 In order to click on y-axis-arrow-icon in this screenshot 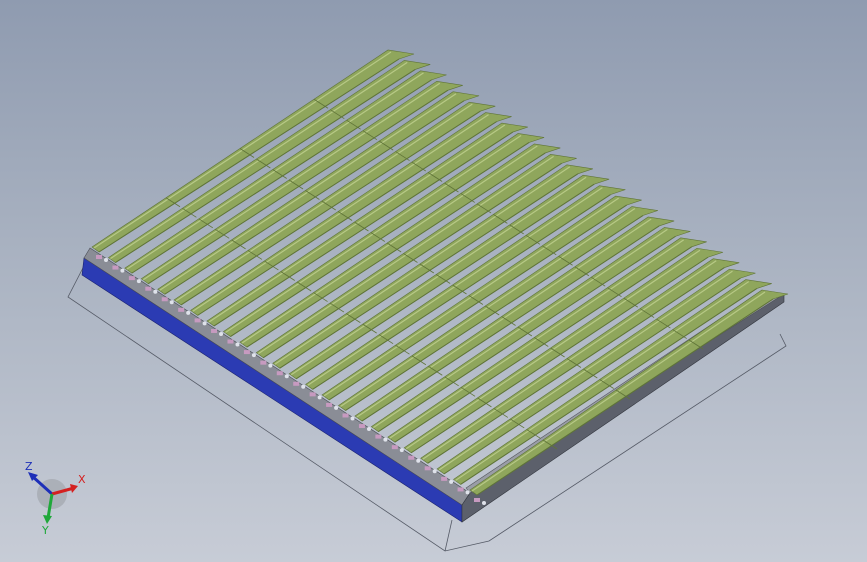, I will do `click(47, 519)`.